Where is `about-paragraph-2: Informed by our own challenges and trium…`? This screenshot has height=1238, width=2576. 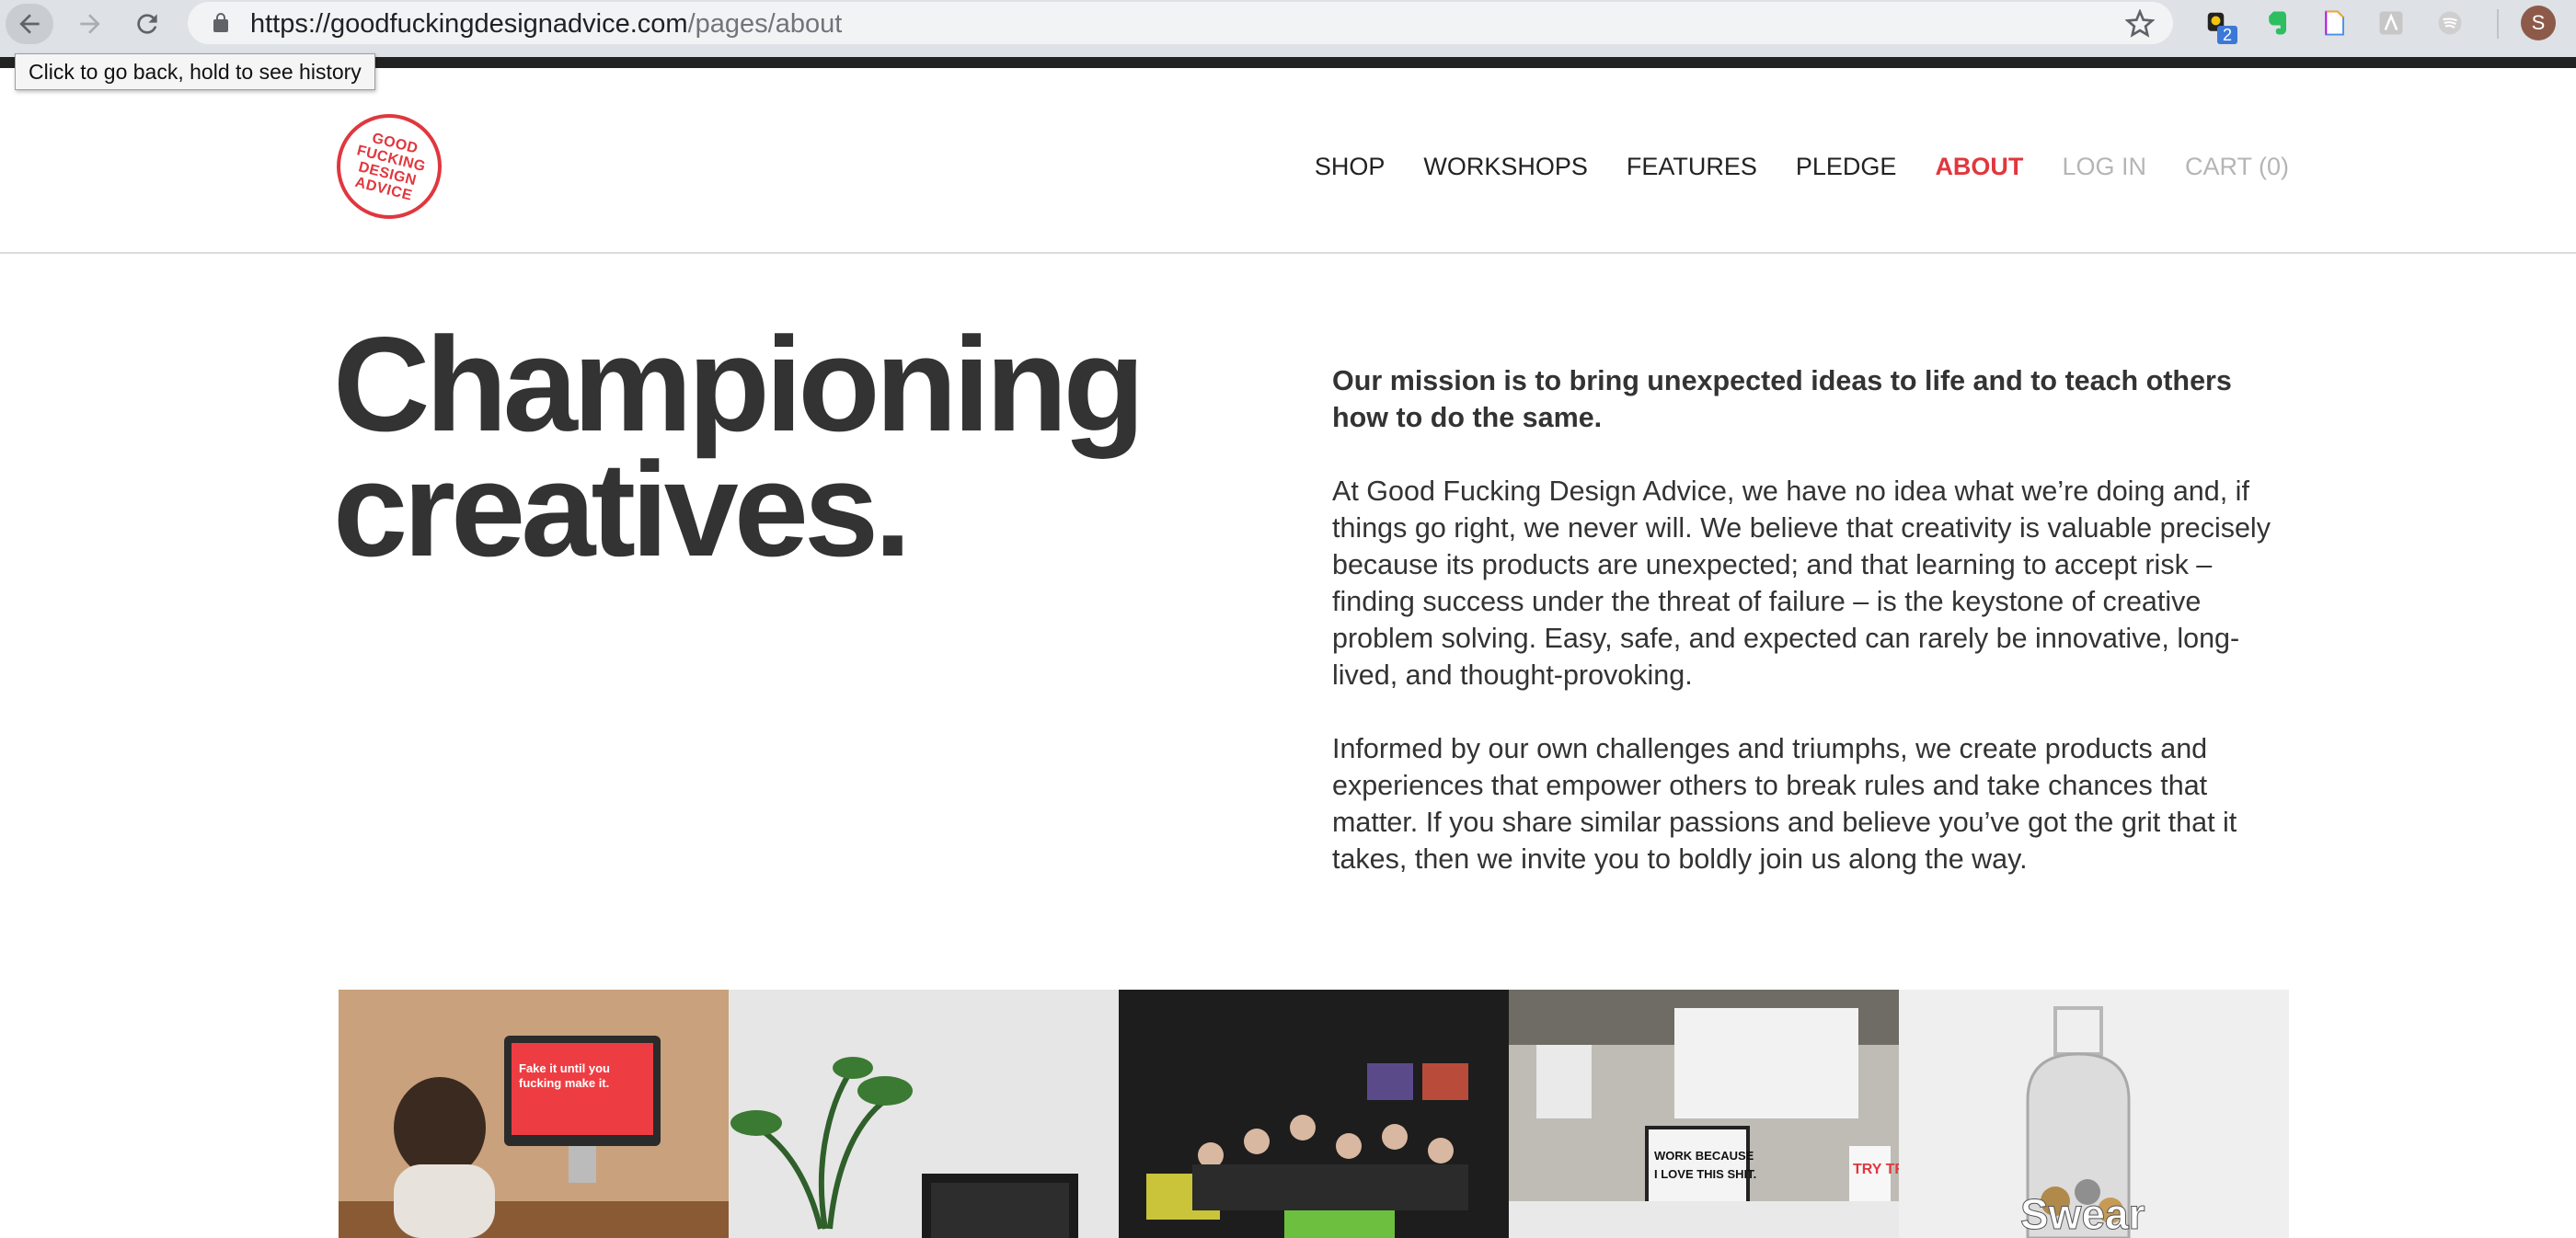 about-paragraph-2: Informed by our own challenges and trium… is located at coordinates (1784, 804).